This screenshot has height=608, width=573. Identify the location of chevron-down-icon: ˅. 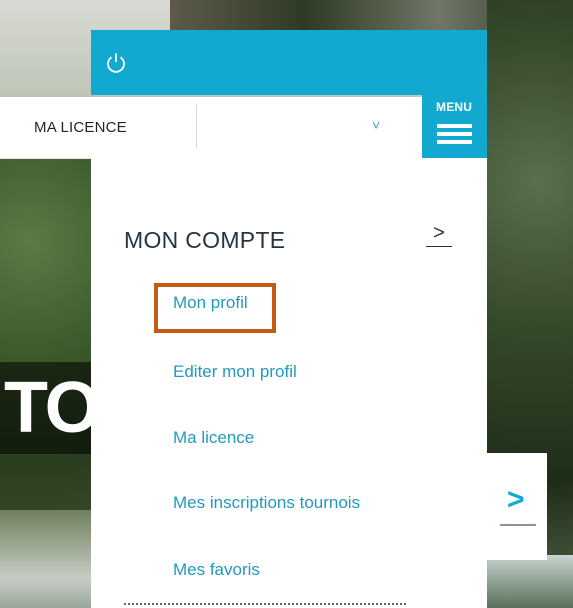
(376, 125).